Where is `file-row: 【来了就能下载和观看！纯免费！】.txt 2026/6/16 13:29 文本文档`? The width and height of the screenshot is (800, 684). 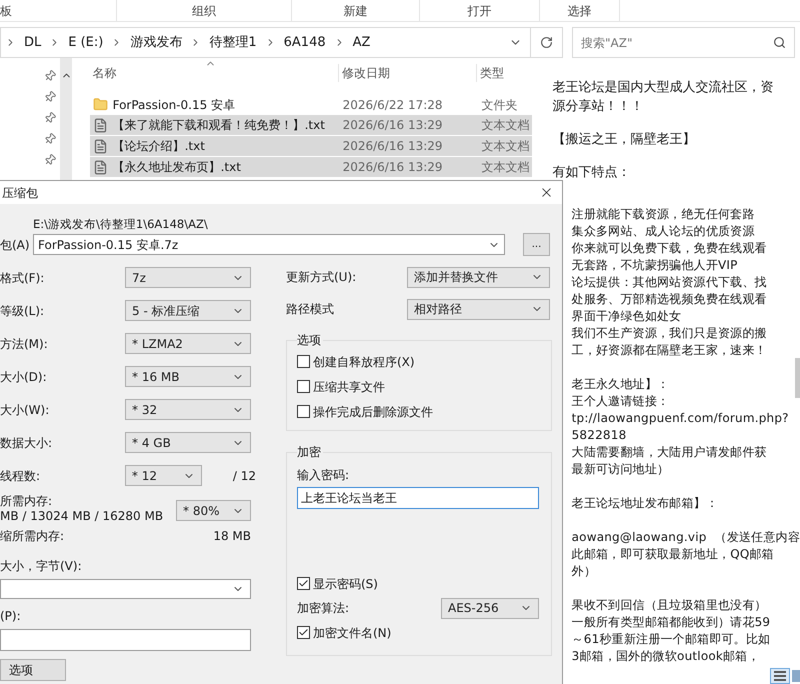
file-row: 【来了就能下载和观看！纯免费！】.txt 2026/6/16 13:29 文本文档 is located at coordinates (311, 125).